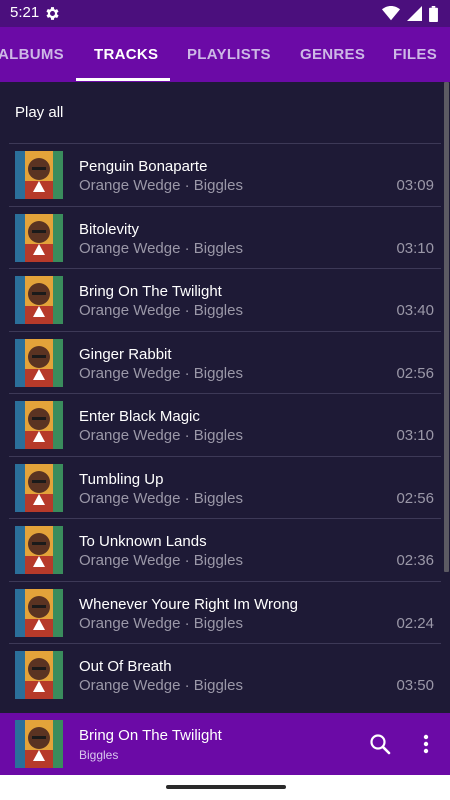 This screenshot has height=800, width=450. Describe the element at coordinates (391, 13) in the screenshot. I see `wifi-icon` at that location.